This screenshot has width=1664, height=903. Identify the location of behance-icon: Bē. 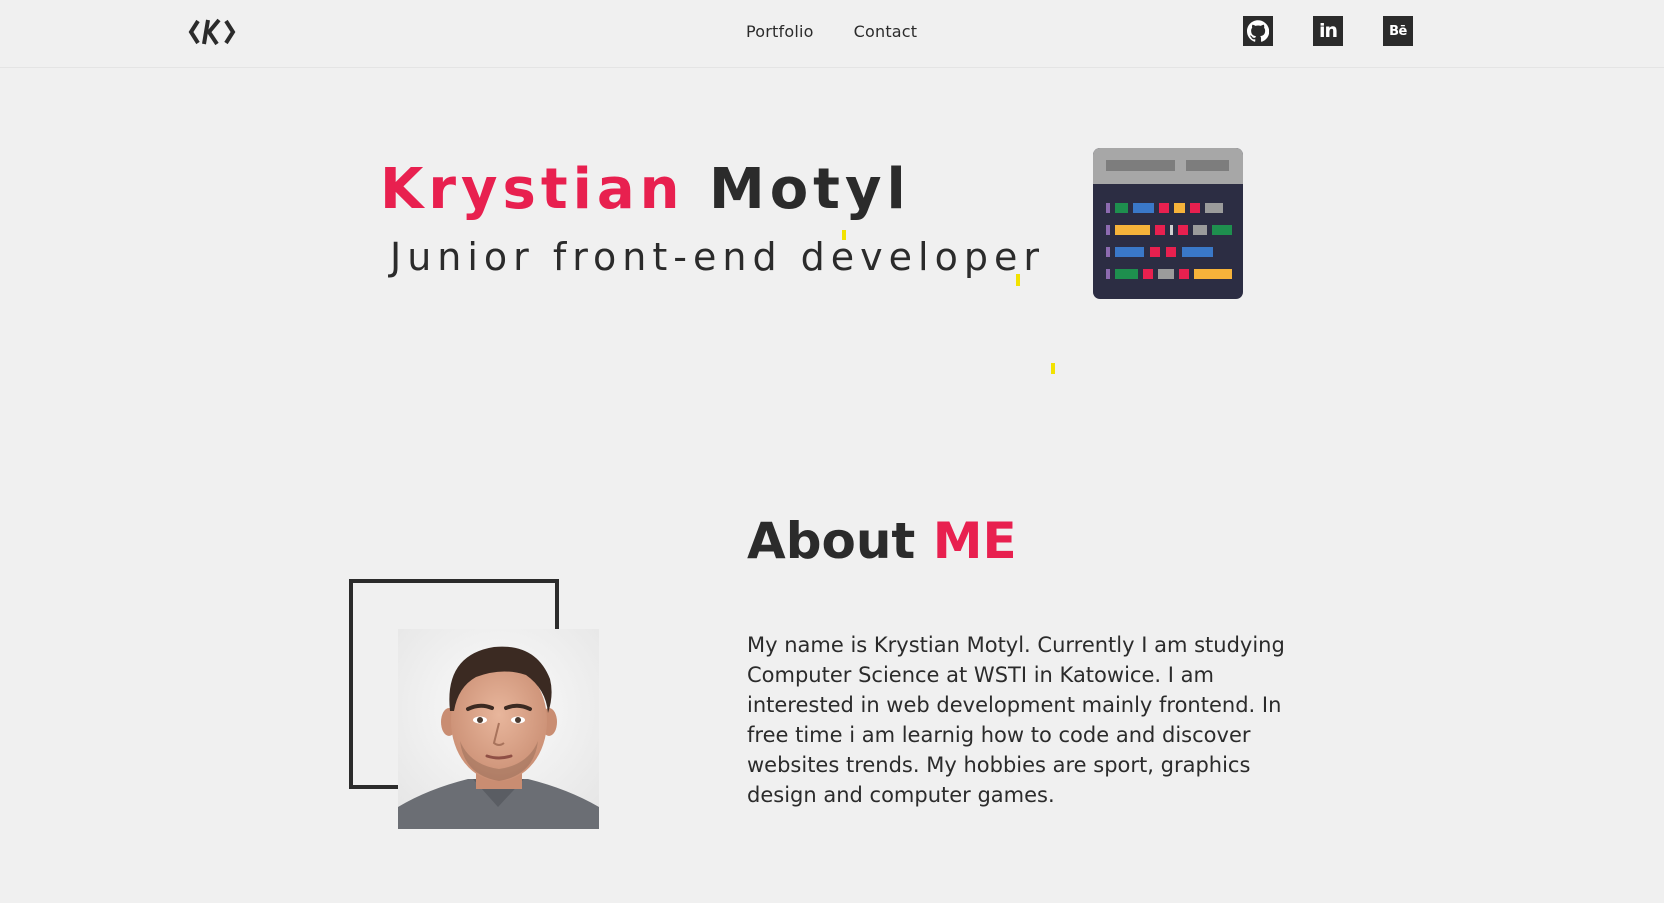
(1398, 31).